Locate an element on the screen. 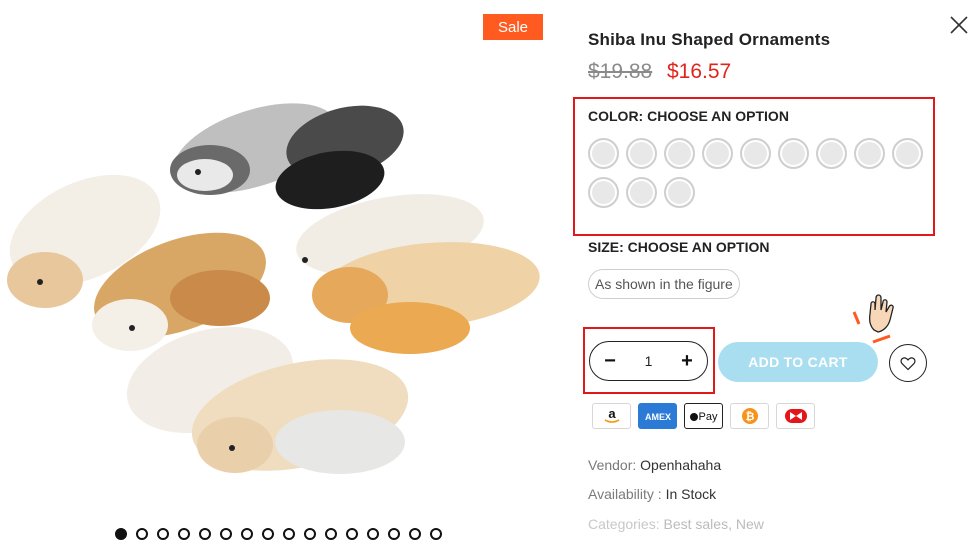 This screenshot has width=976, height=557. payment-methods: a AMEX Pay ₿ is located at coordinates (703, 416).